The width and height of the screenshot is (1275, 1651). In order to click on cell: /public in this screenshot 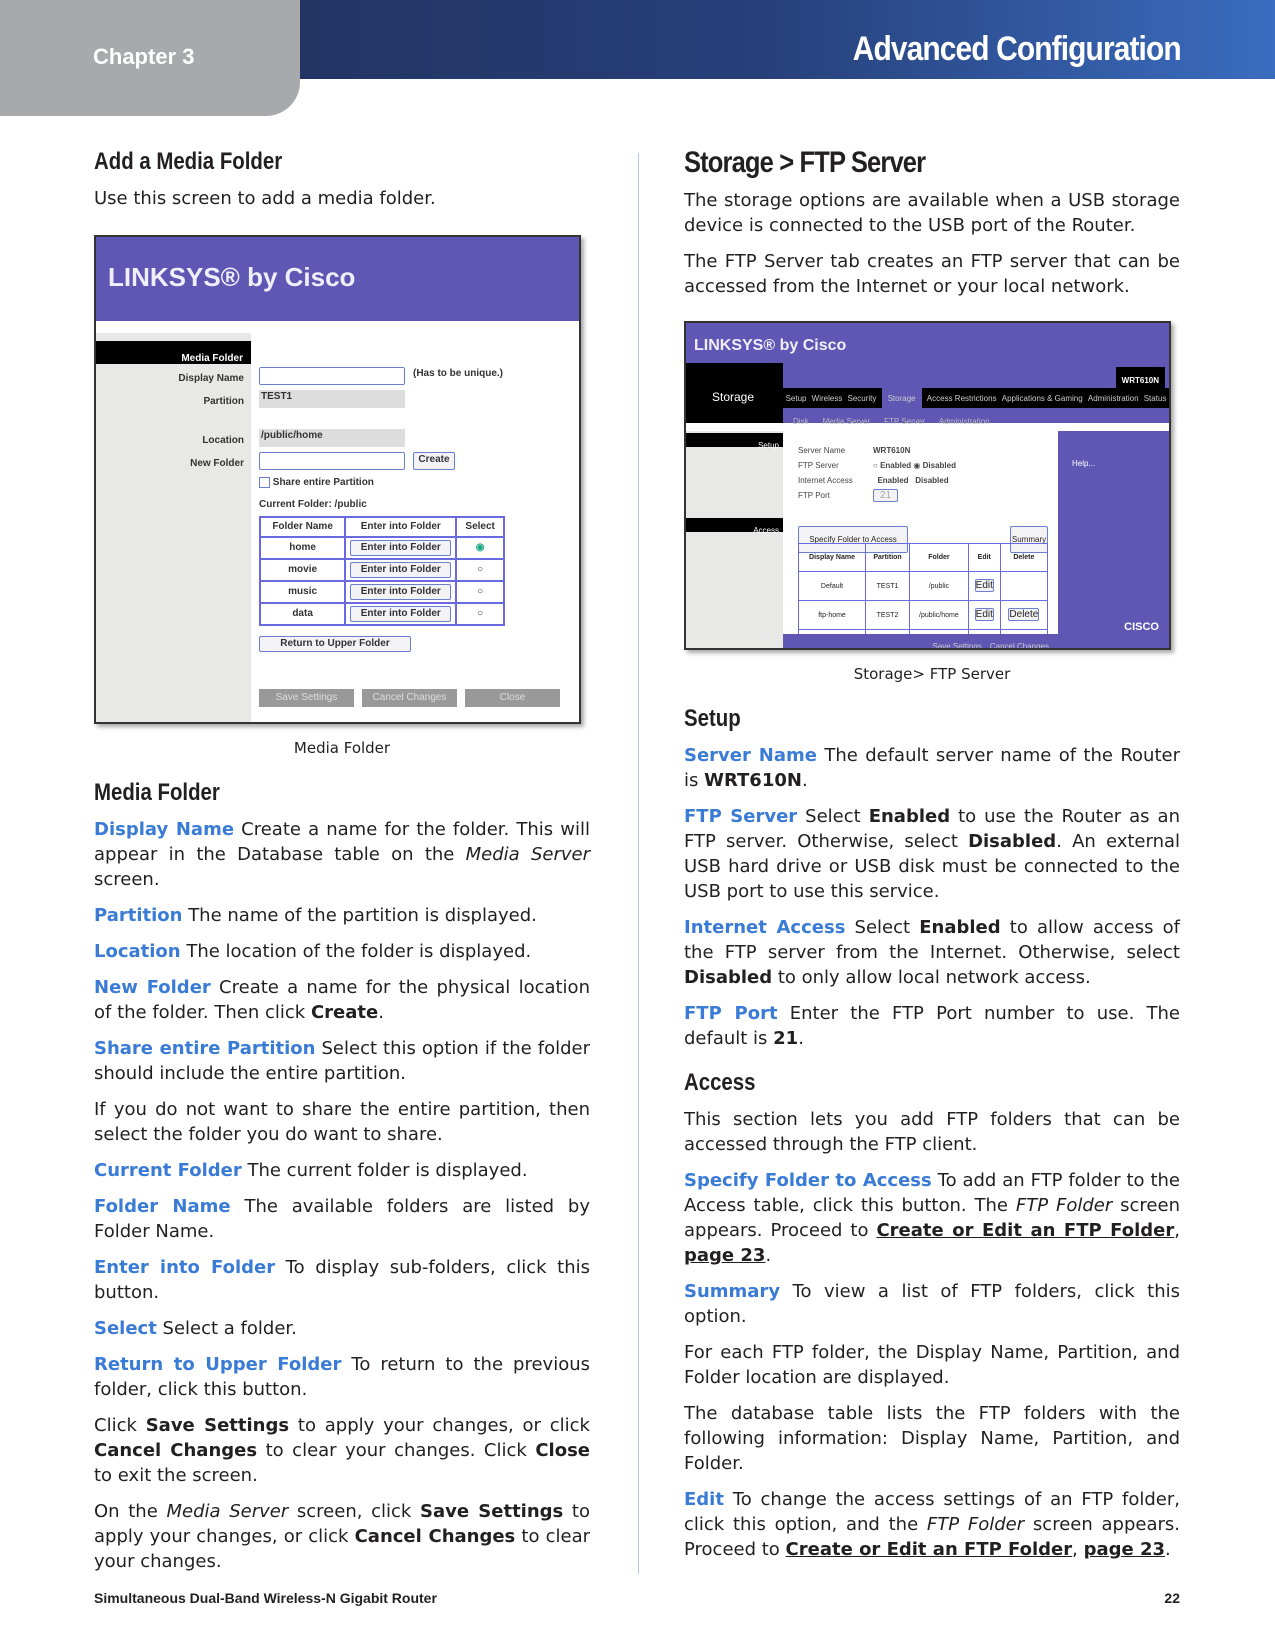, I will do `click(938, 586)`.